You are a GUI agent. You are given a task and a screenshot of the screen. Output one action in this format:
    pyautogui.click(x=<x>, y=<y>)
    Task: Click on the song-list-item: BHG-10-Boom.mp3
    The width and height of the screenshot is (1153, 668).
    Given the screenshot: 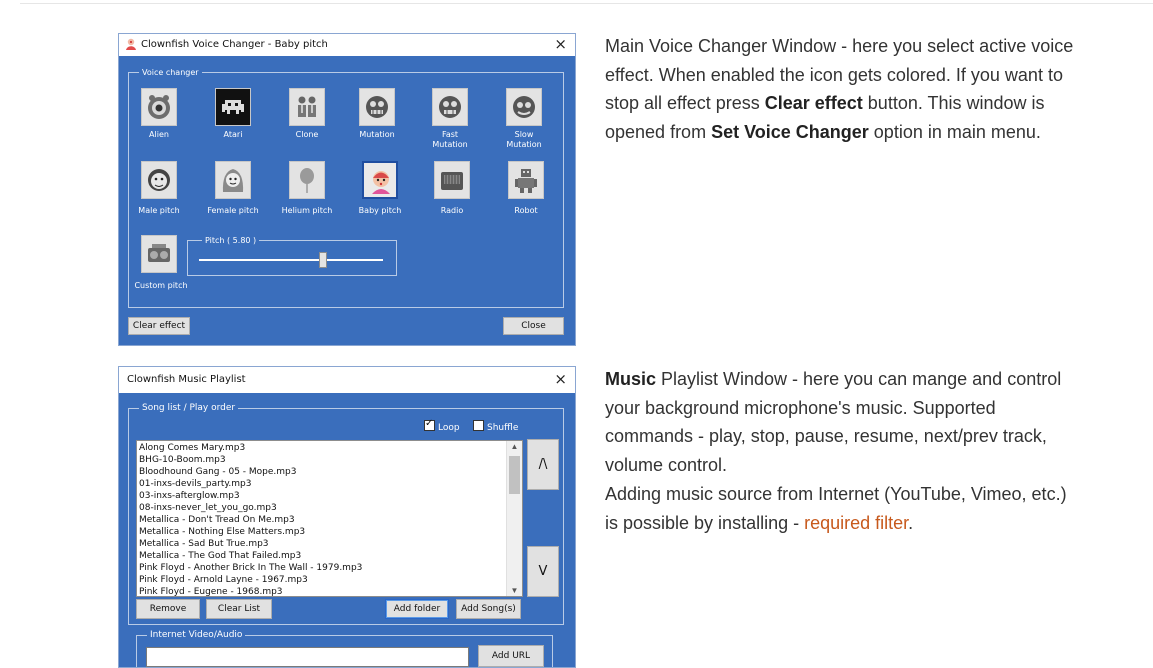 What is the action you would take?
    pyautogui.click(x=329, y=460)
    